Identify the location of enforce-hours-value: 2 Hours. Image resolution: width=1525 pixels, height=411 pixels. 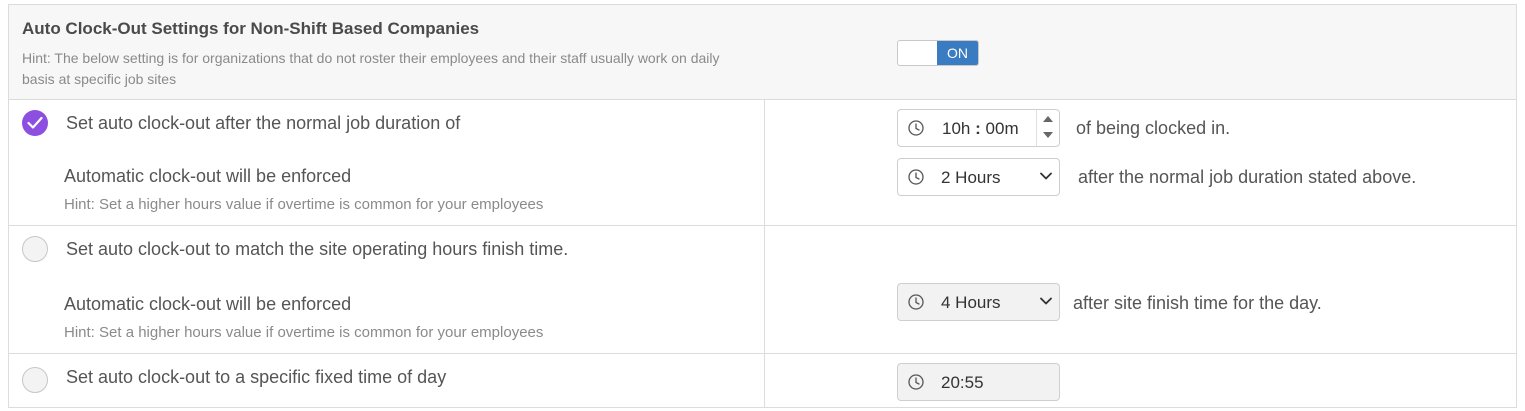
(971, 177).